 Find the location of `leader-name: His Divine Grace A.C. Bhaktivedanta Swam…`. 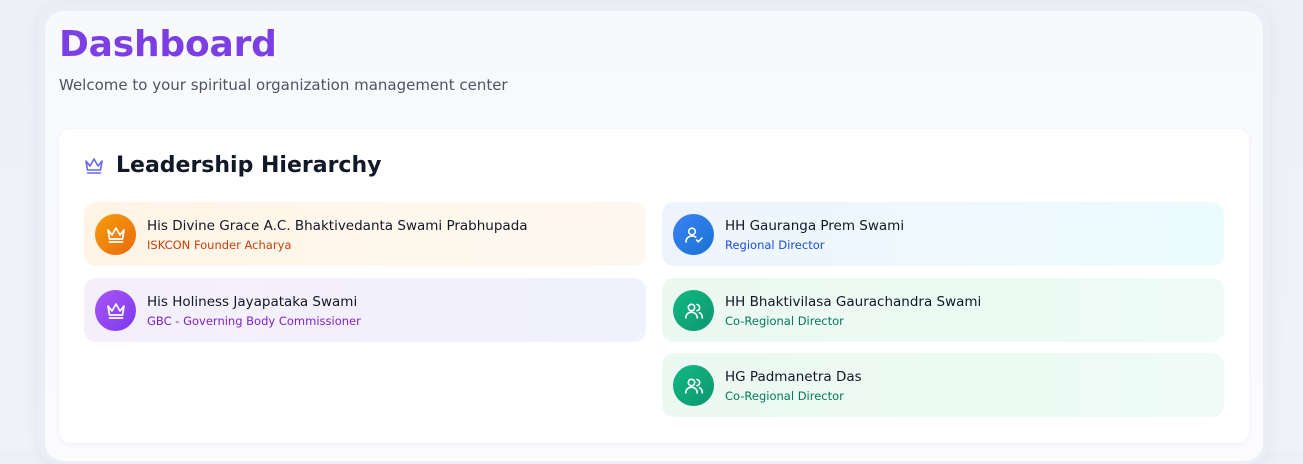

leader-name: His Divine Grace A.C. Bhaktivedanta Swam… is located at coordinates (337, 226).